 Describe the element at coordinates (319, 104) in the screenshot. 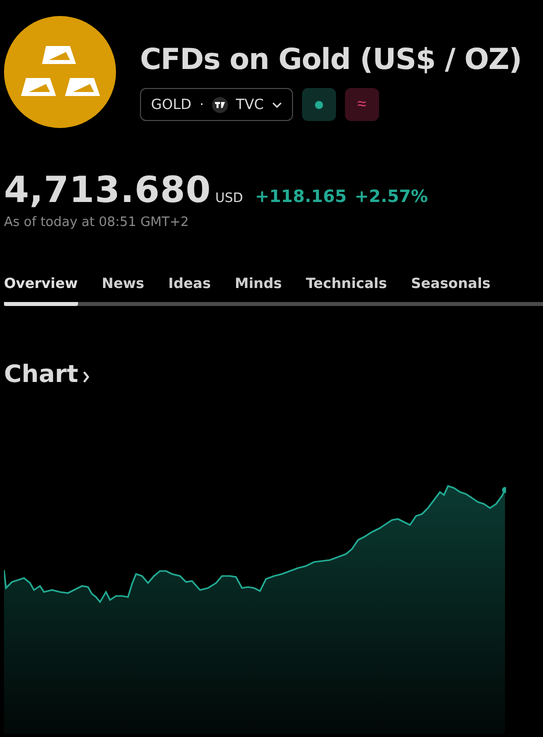

I see `market-status-button` at that location.